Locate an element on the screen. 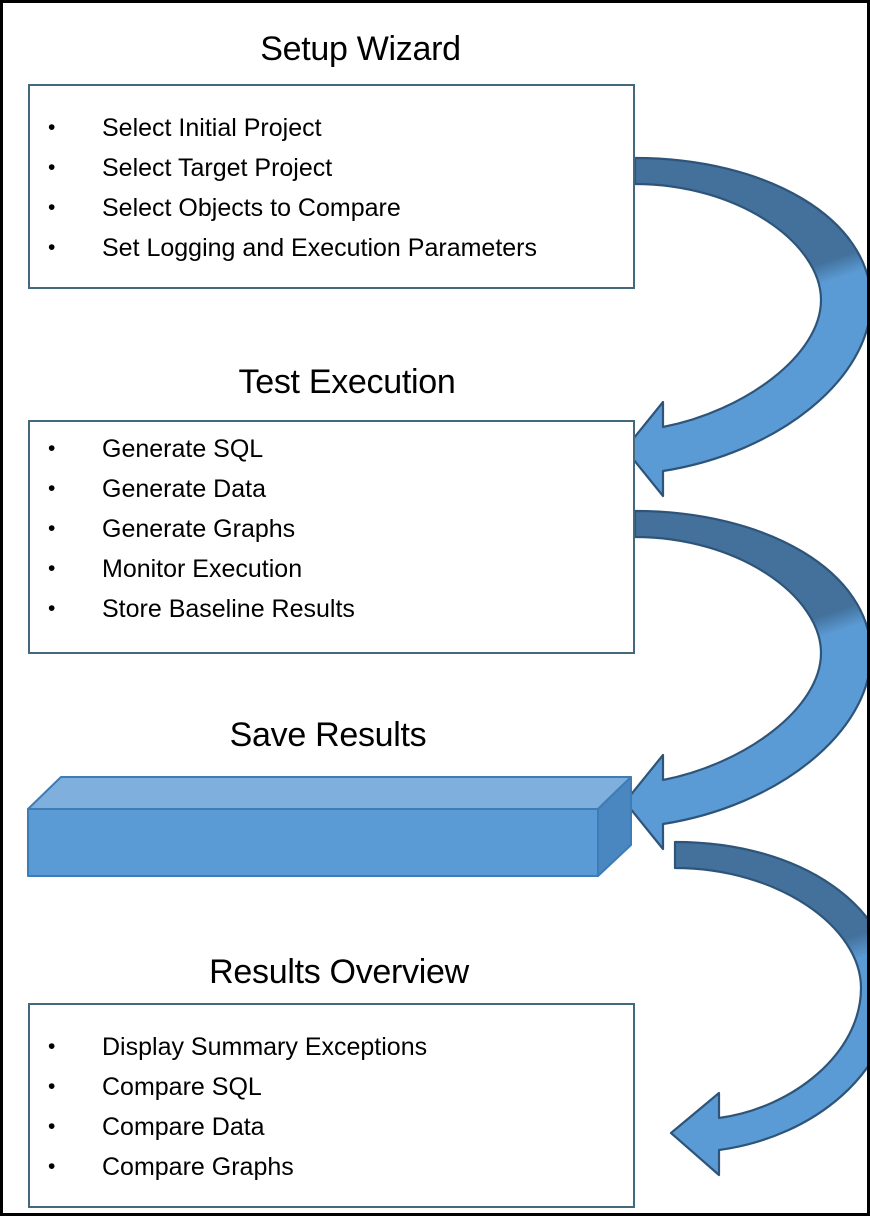 The image size is (870, 1216). bar-front-face is located at coordinates (313, 842).